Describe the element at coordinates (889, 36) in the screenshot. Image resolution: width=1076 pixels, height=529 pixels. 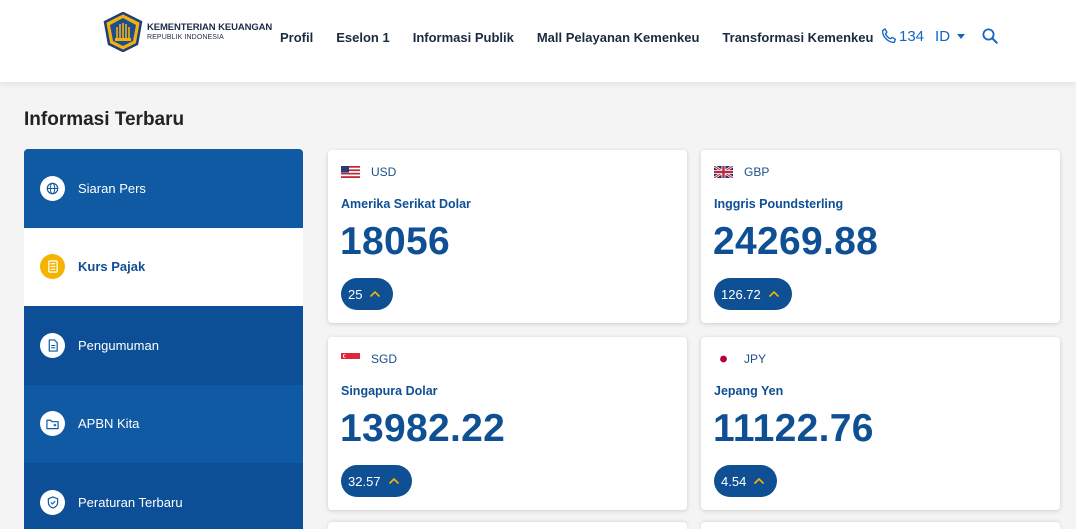
I see `phone-icon` at that location.